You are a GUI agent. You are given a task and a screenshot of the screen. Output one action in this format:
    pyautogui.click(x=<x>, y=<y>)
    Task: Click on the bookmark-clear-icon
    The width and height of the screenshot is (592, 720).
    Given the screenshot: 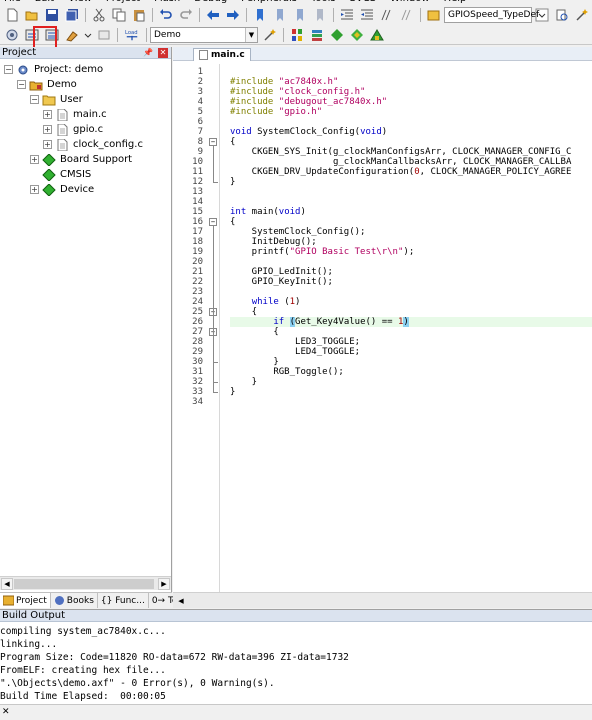 What is the action you would take?
    pyautogui.click(x=320, y=15)
    